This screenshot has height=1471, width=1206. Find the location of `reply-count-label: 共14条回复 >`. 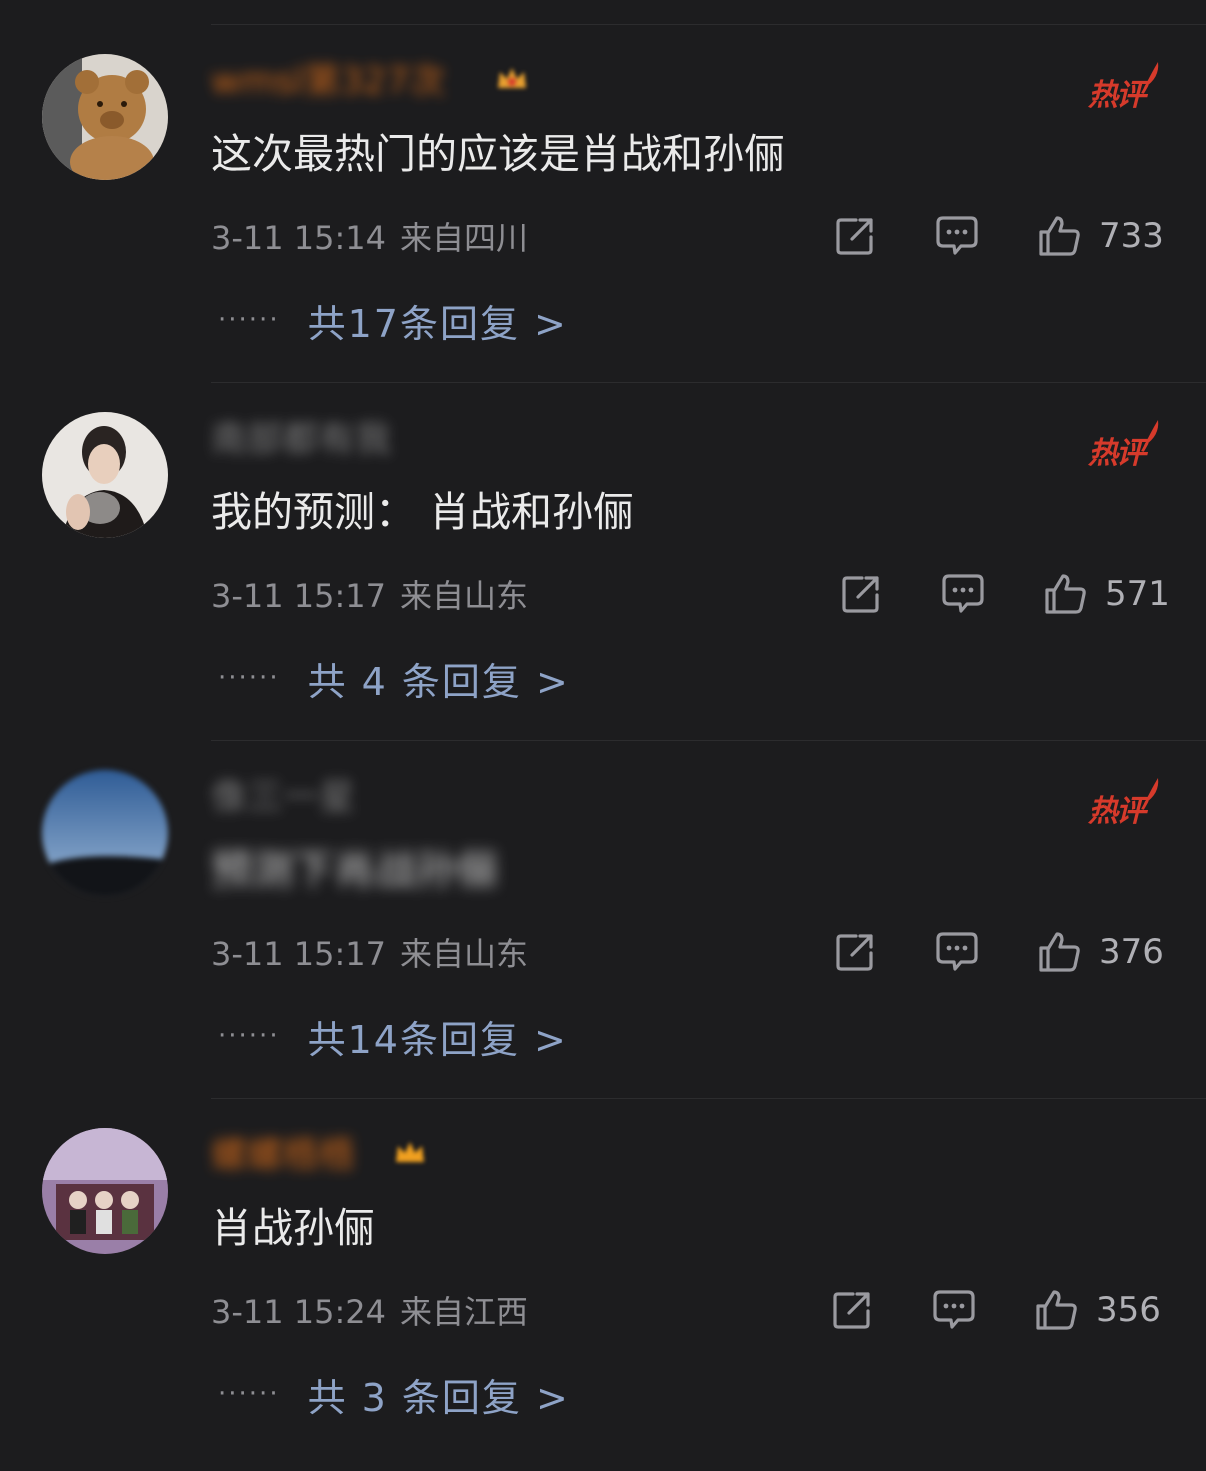

reply-count-label: 共14条回复 > is located at coordinates (437, 1039).